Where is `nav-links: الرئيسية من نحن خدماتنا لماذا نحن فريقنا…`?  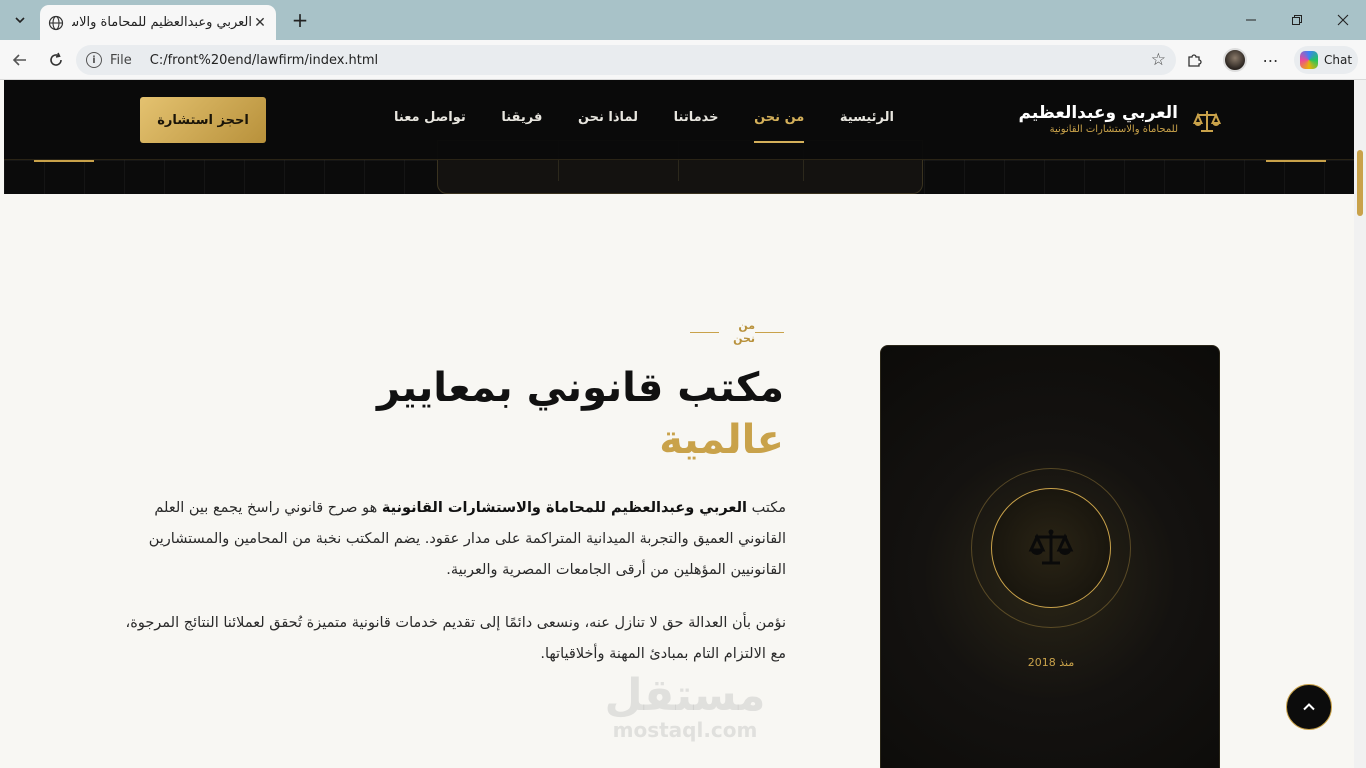
nav-links: الرئيسية من نحن خدماتنا لماذا نحن فريقنا… is located at coordinates (644, 126).